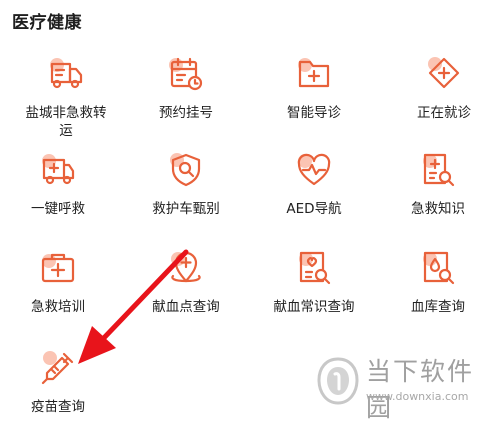 This screenshot has height=430, width=504. Describe the element at coordinates (186, 74) in the screenshot. I see `calendar-clock-icon` at that location.